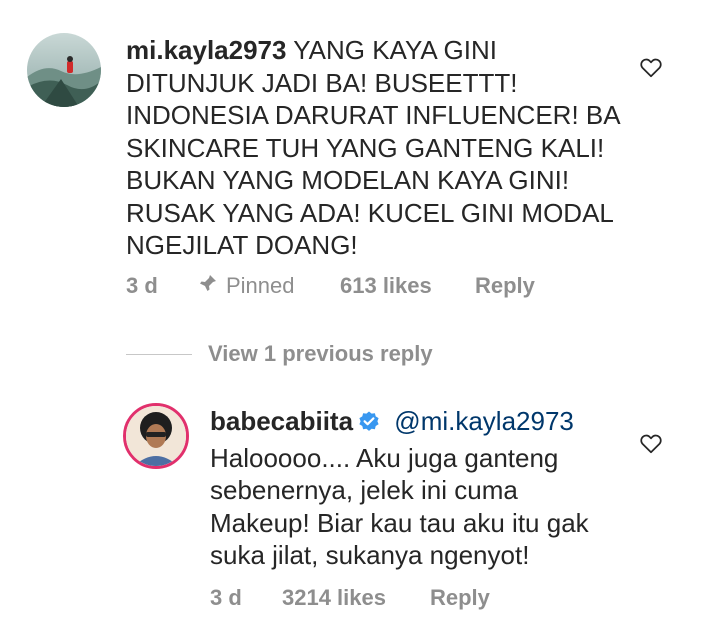 This screenshot has height=640, width=707. What do you see at coordinates (242, 245) in the screenshot?
I see `comment-text-line: NGEJILAT DOANG!` at bounding box center [242, 245].